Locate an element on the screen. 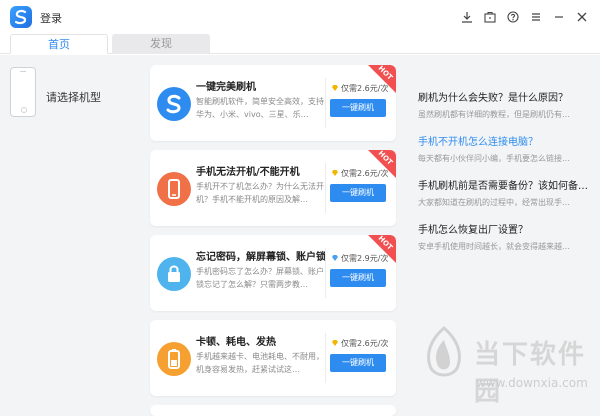  window-title: 登录 is located at coordinates (51, 18).